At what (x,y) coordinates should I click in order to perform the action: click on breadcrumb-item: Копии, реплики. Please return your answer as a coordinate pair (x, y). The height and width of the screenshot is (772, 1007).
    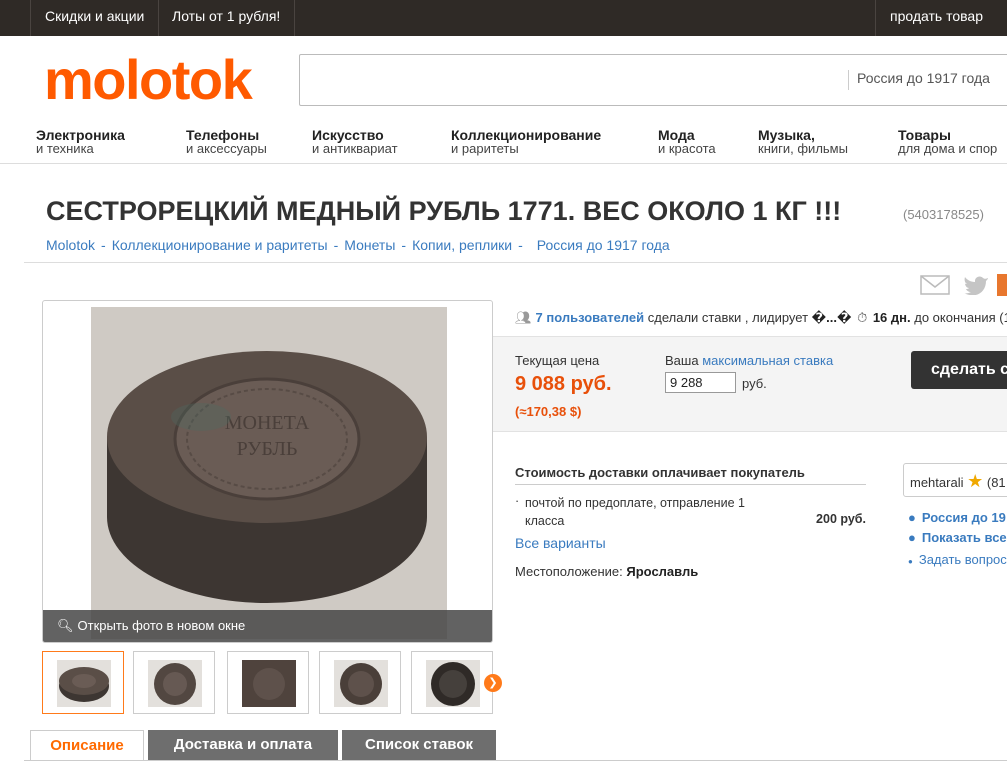
    Looking at the image, I should click on (462, 245).